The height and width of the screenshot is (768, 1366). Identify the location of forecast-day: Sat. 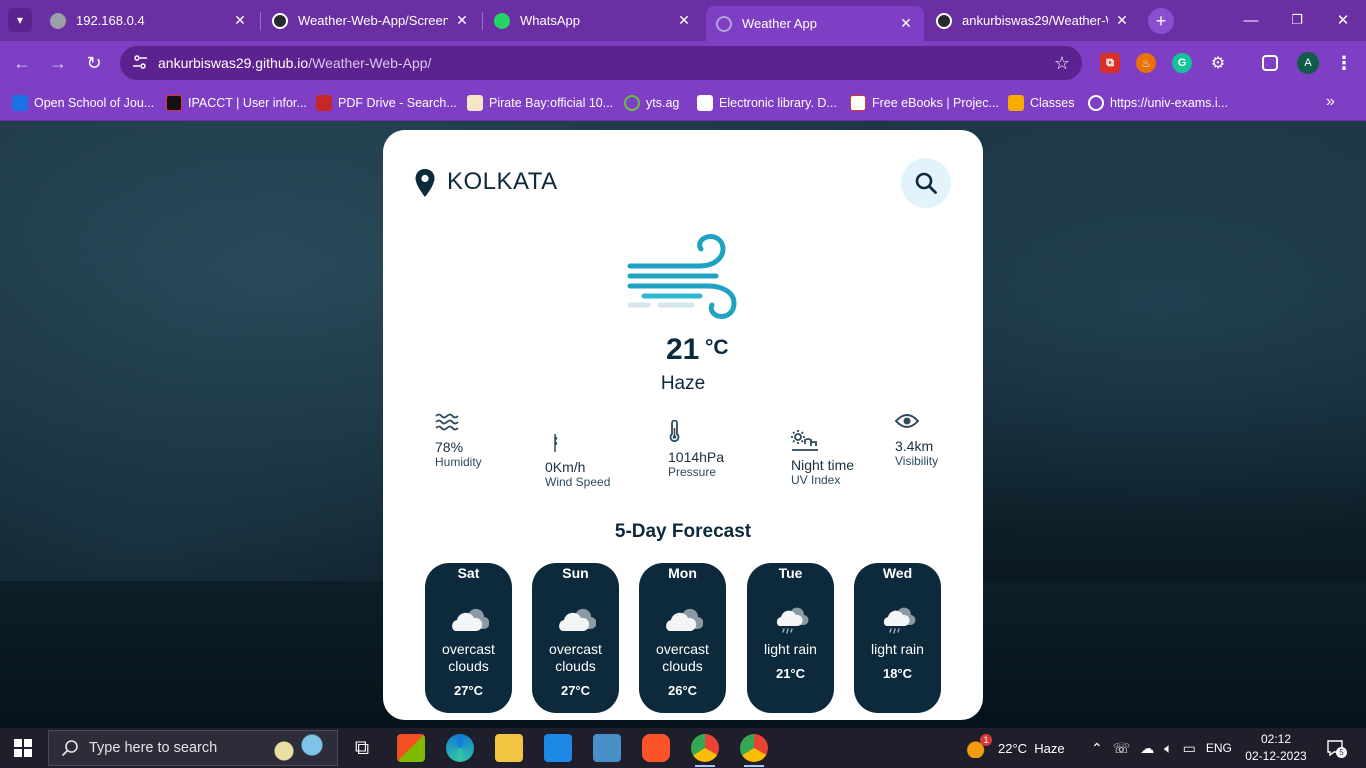
(468, 573).